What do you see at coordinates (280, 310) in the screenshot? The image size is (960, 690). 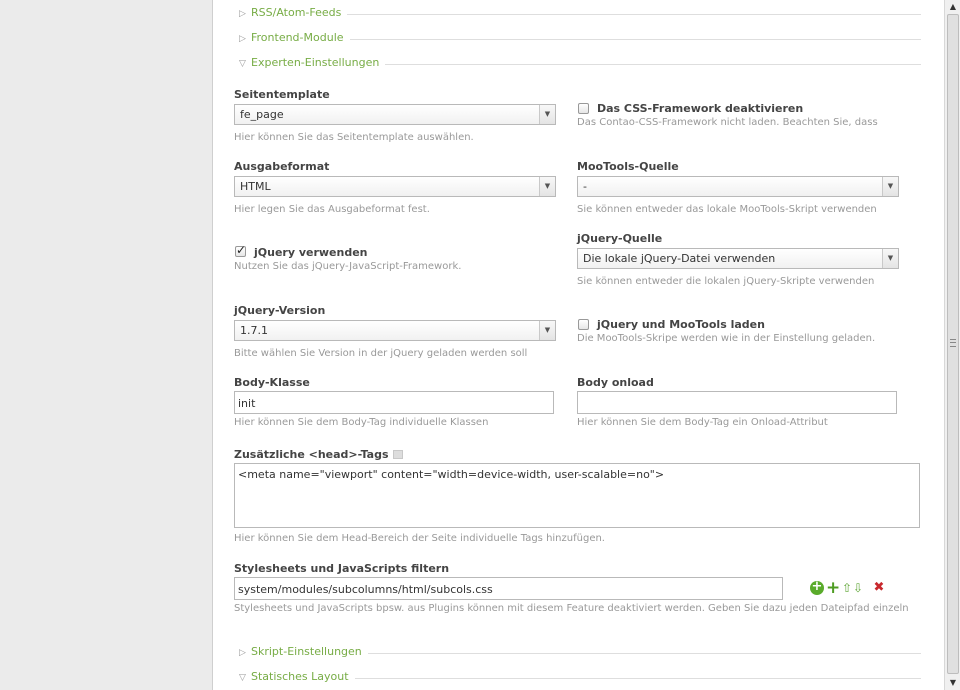 I see `jquery-version-label: jQuery-Version` at bounding box center [280, 310].